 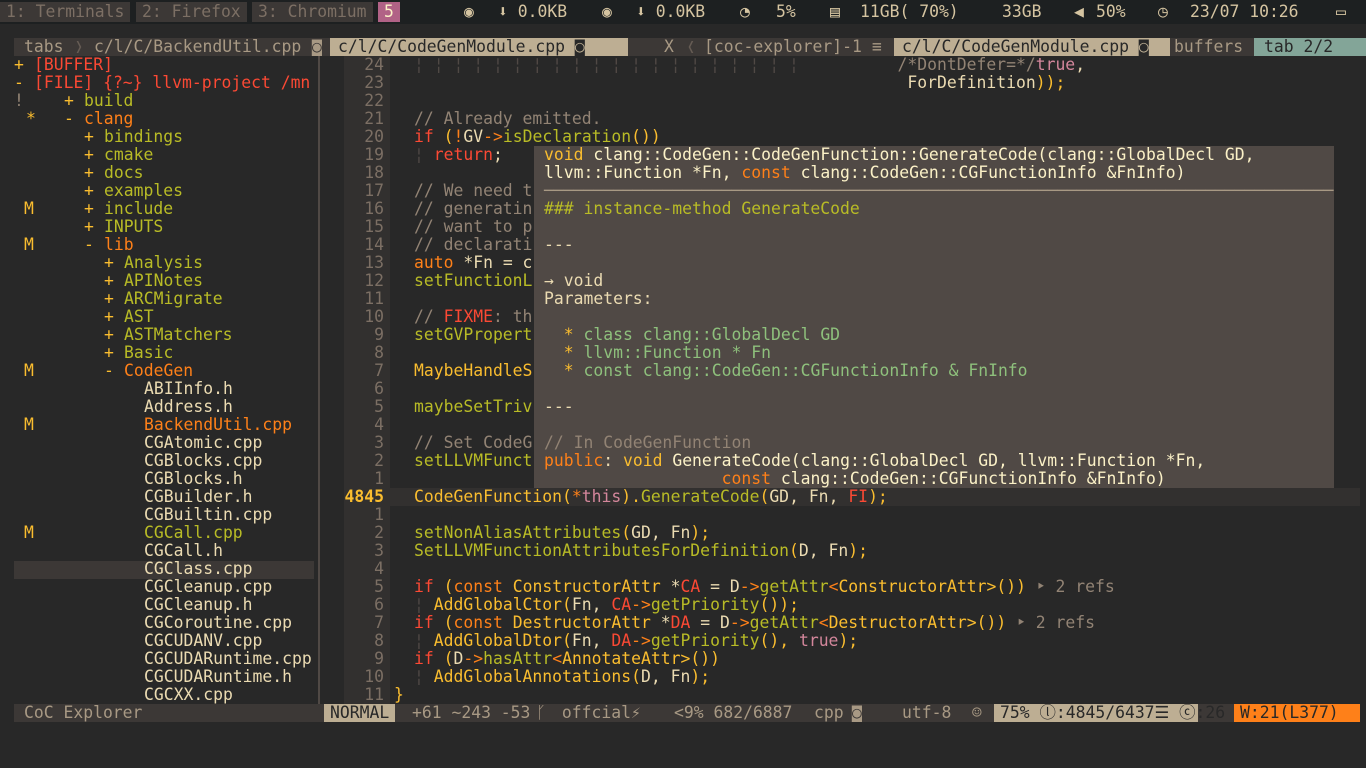 I want to click on explorer-item: + AST, so click(x=164, y=317).